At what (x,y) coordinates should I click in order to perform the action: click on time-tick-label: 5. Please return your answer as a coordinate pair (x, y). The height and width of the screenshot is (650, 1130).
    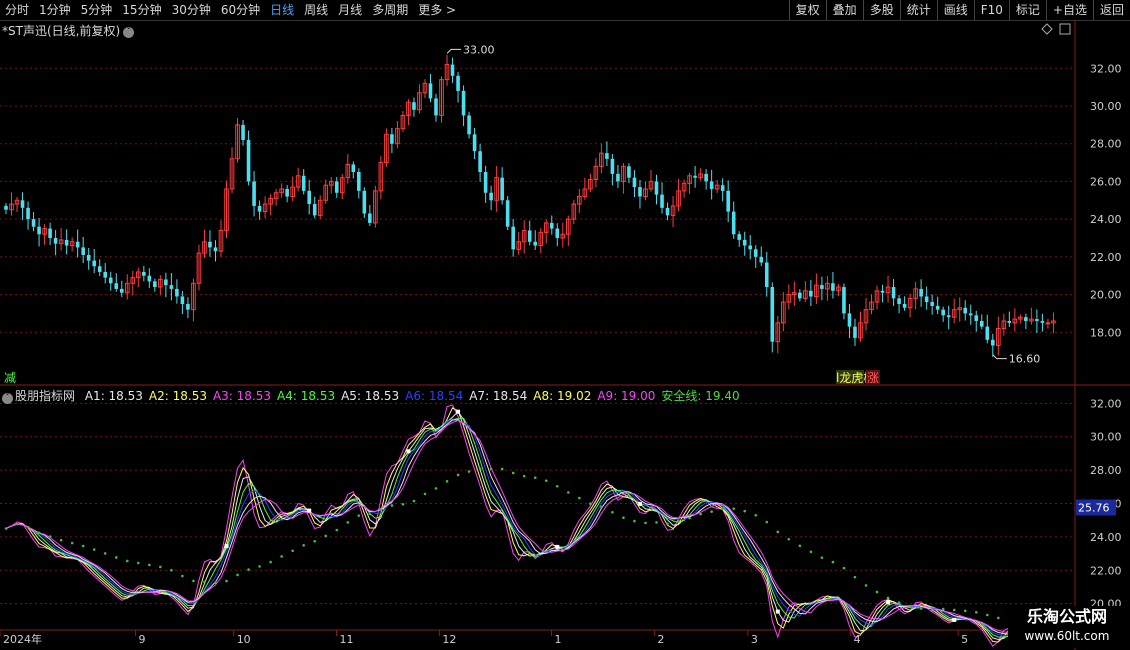
    Looking at the image, I should click on (964, 639).